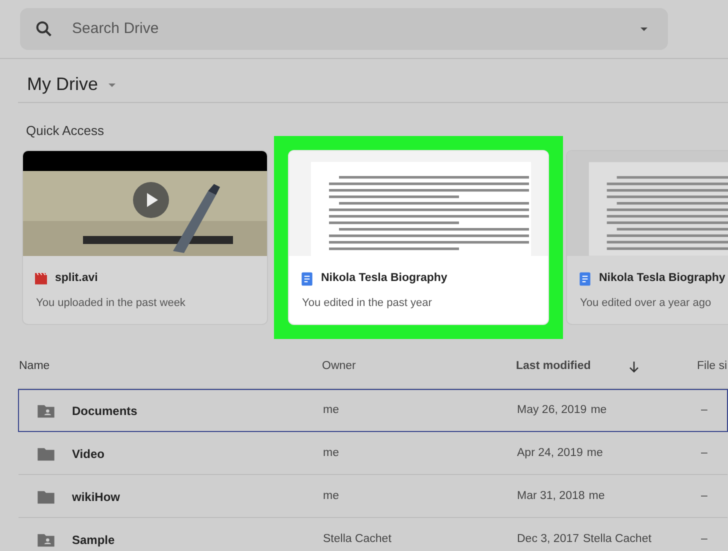  Describe the element at coordinates (373, 453) in the screenshot. I see `file-row: Video me Apr 24, 2019 me –` at that location.